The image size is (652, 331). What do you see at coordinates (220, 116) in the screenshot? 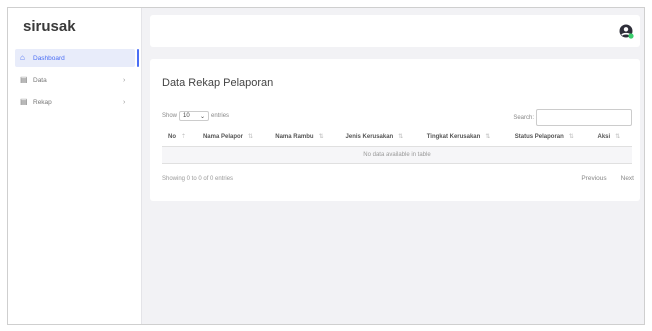
I see `entries-label: entries` at bounding box center [220, 116].